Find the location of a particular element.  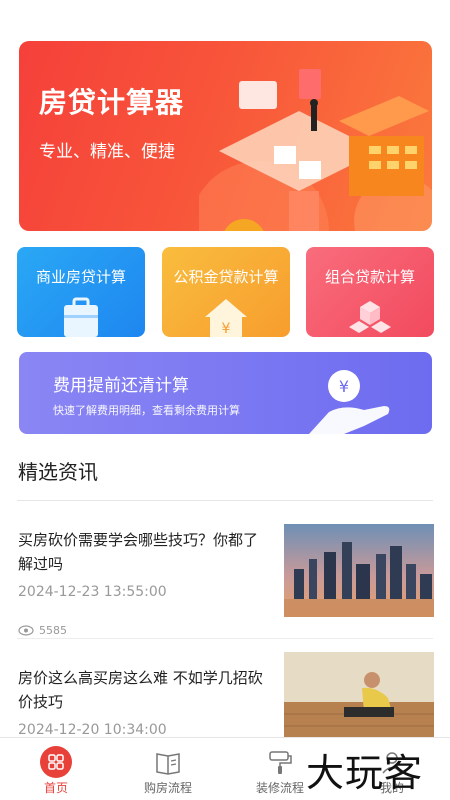

book-icon is located at coordinates (168, 764).